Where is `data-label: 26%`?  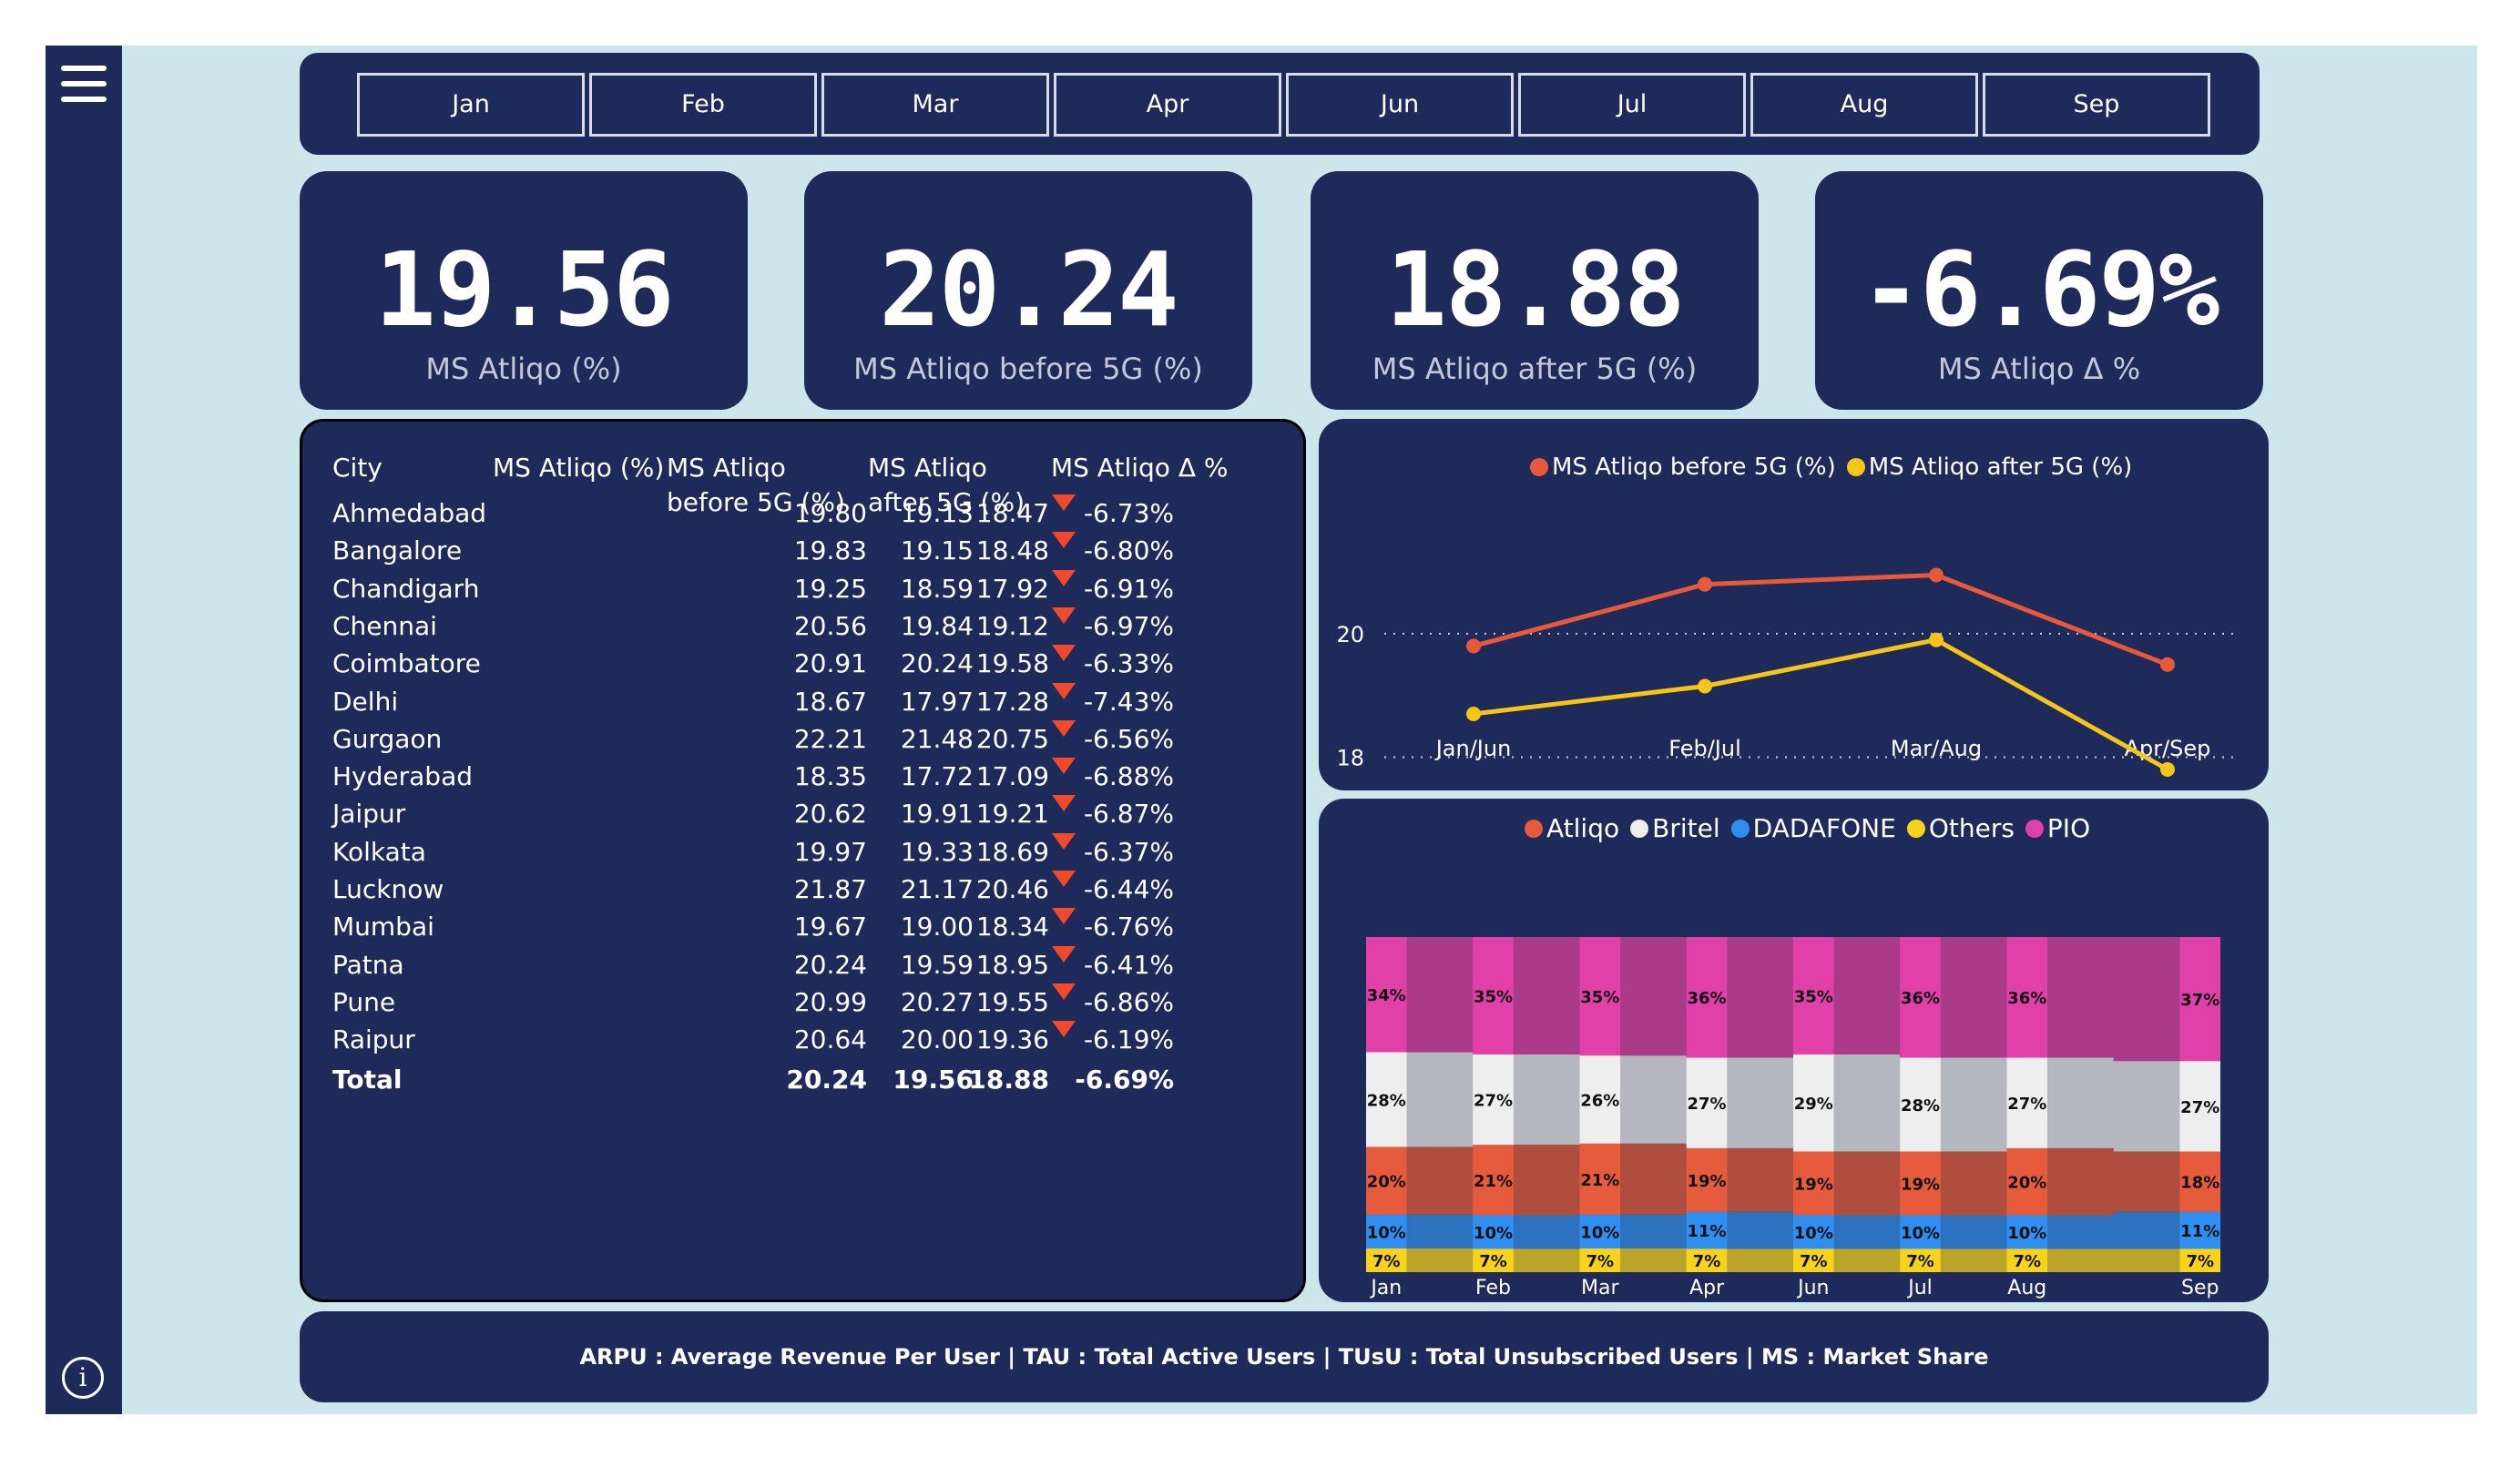 data-label: 26% is located at coordinates (1599, 1101).